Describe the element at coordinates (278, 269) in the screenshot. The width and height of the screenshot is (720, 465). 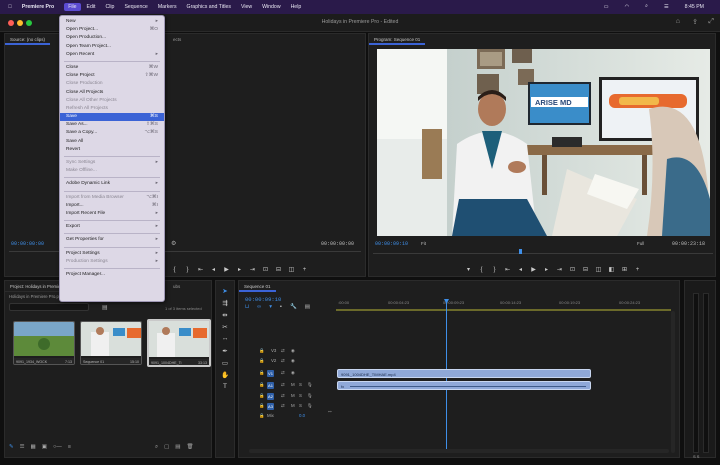
I see `overwrite-icon: ⊟` at that location.